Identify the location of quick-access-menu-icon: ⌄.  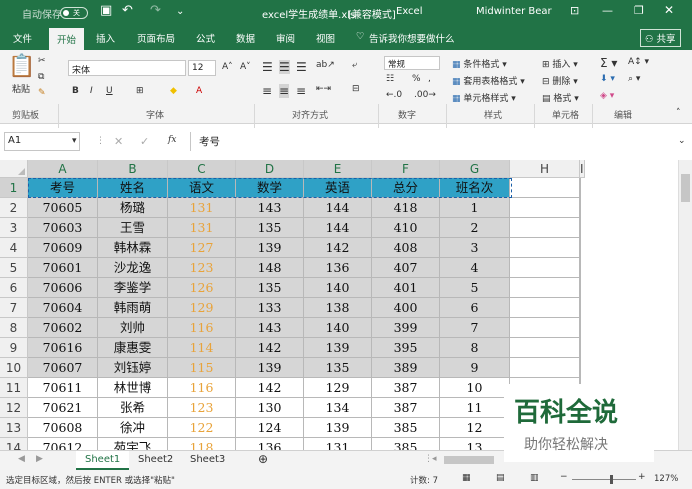
(180, 11).